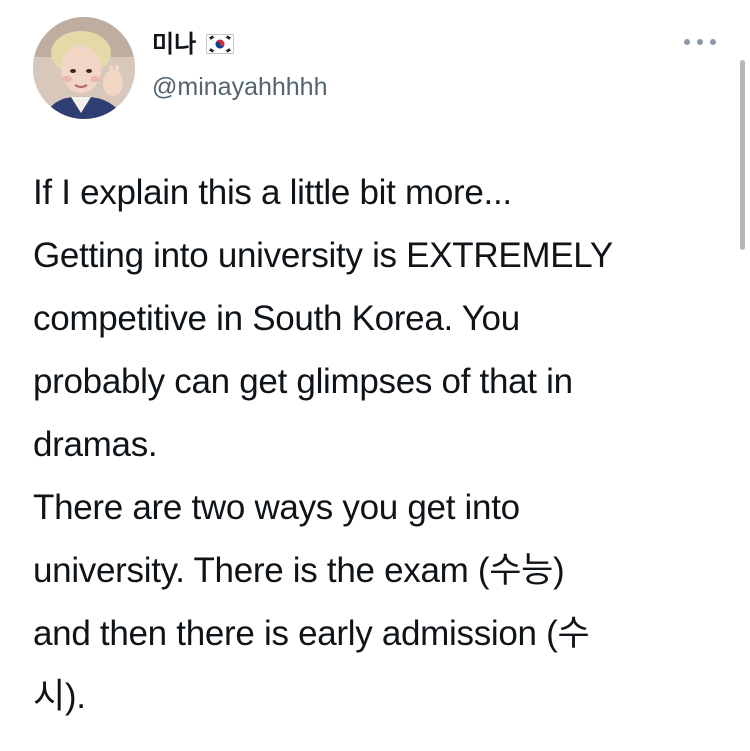 Image resolution: width=750 pixels, height=751 pixels. I want to click on tweet-text-line: probably can get glimpses of that in, so click(303, 381).